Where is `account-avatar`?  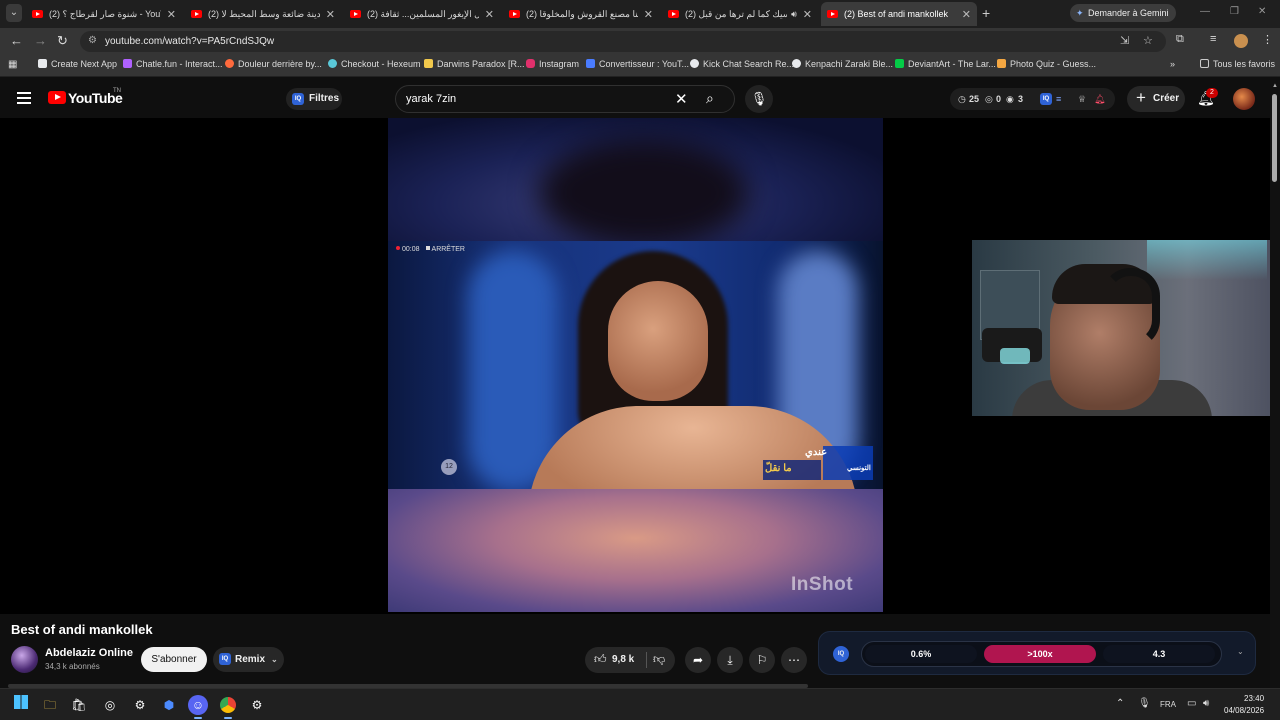
account-avatar is located at coordinates (1244, 99).